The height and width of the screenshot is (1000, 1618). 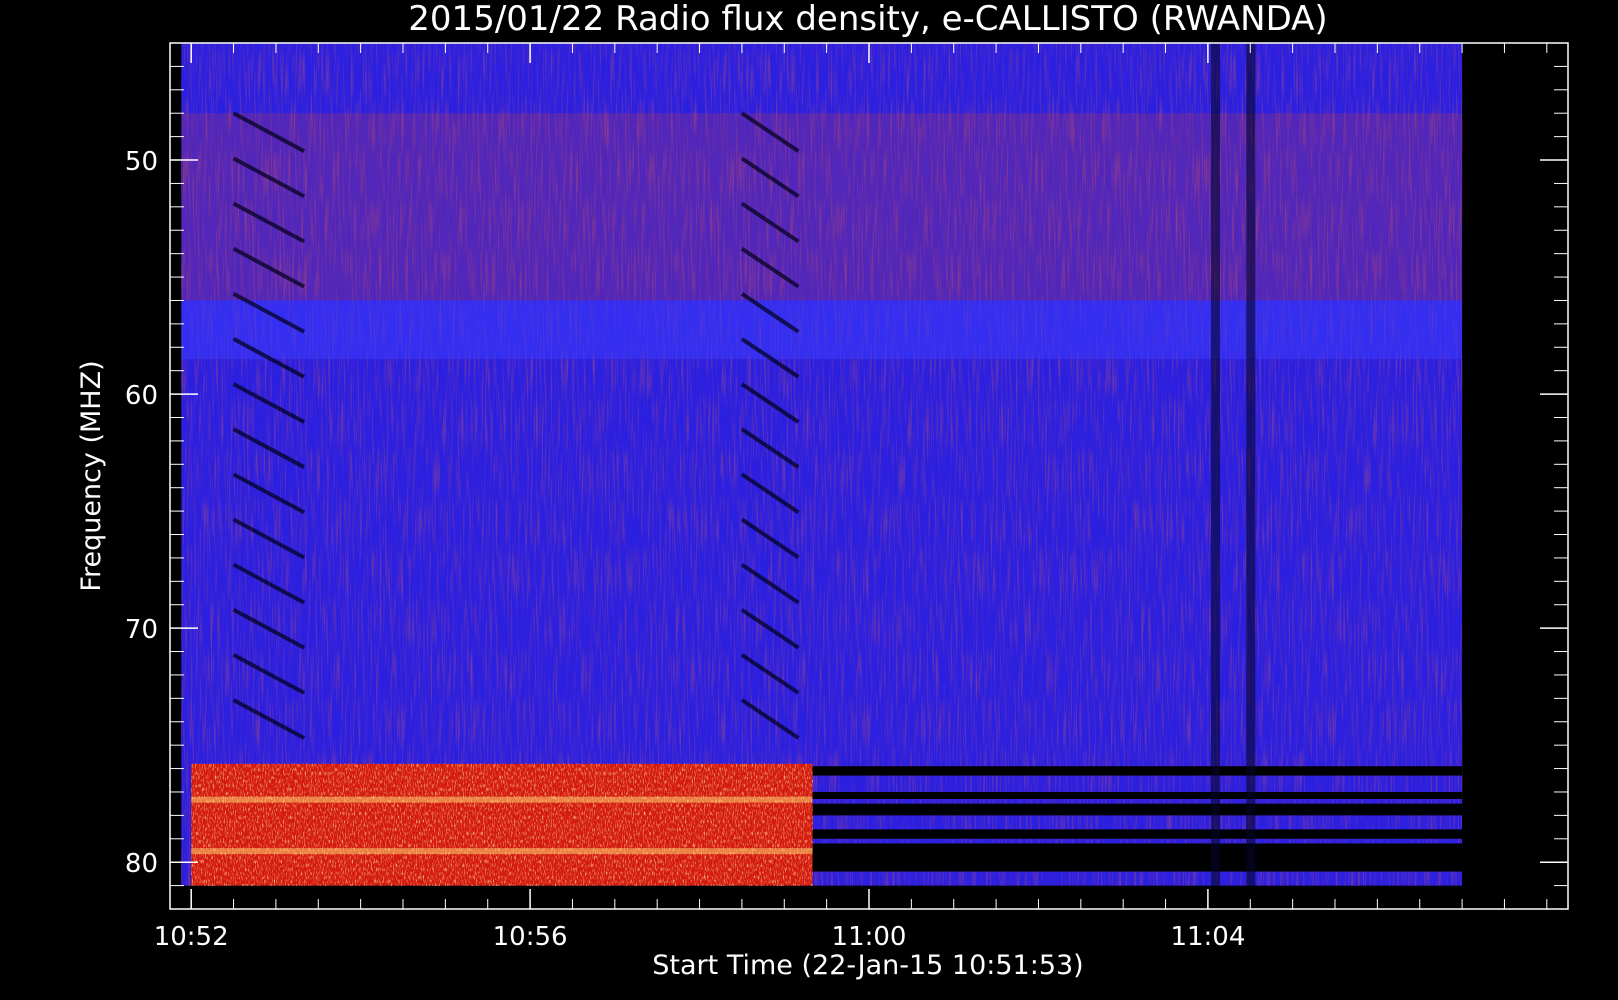 I want to click on y-tick-label: 60, so click(x=141, y=396).